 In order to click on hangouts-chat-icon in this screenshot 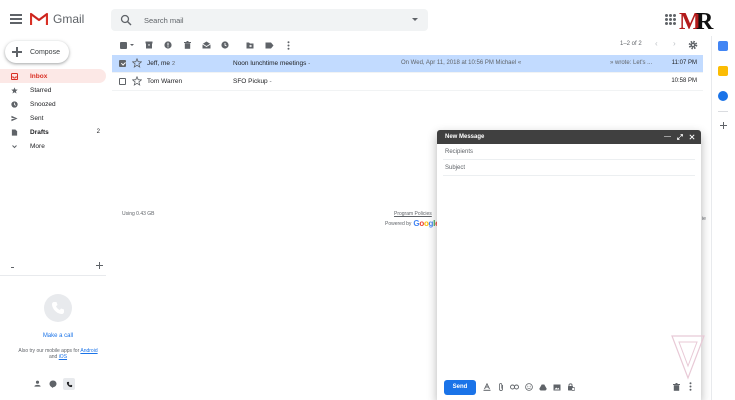, I will do `click(52, 383)`.